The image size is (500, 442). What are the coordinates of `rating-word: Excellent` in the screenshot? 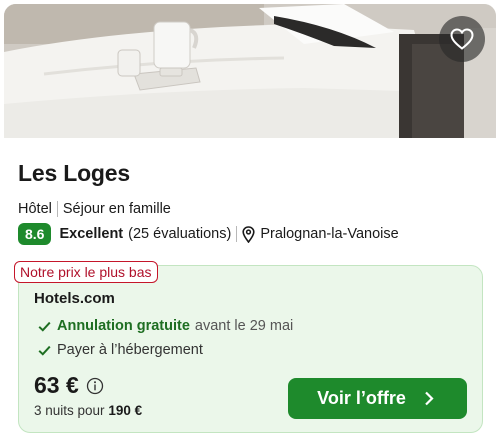 It's located at (91, 234).